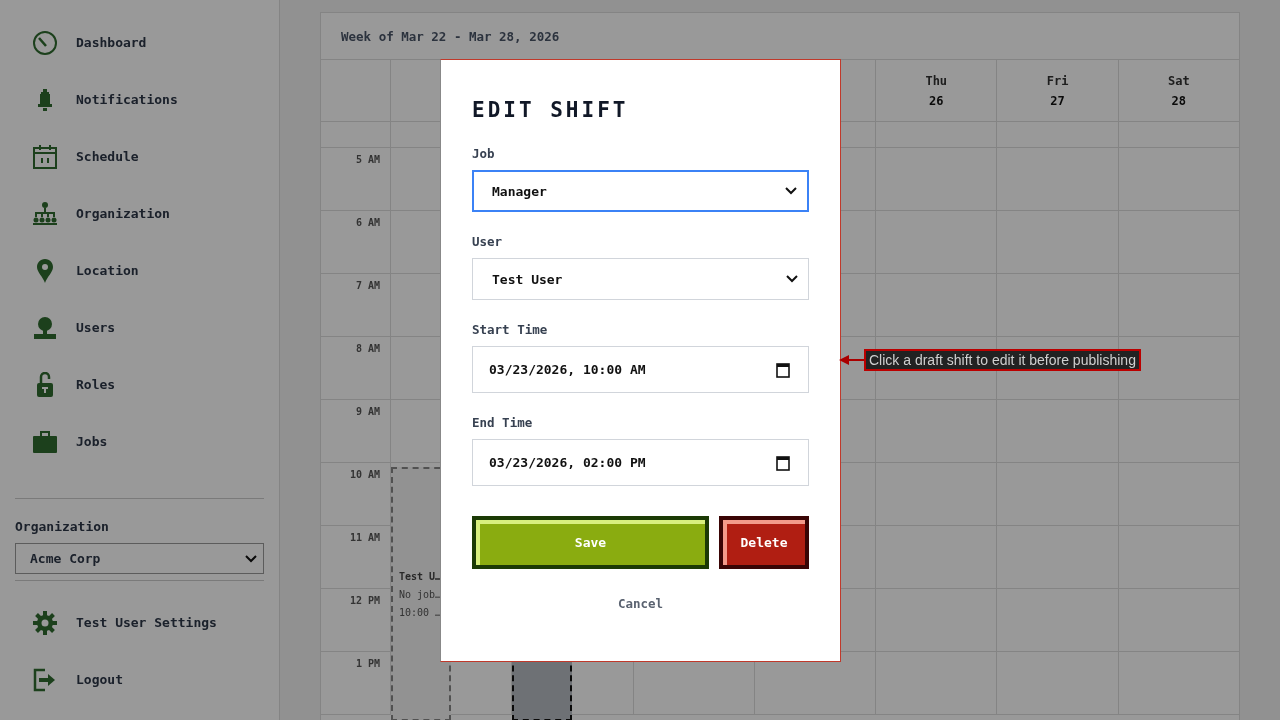 The height and width of the screenshot is (720, 1280). Describe the element at coordinates (139, 679) in the screenshot. I see `nav-item: Logout` at that location.